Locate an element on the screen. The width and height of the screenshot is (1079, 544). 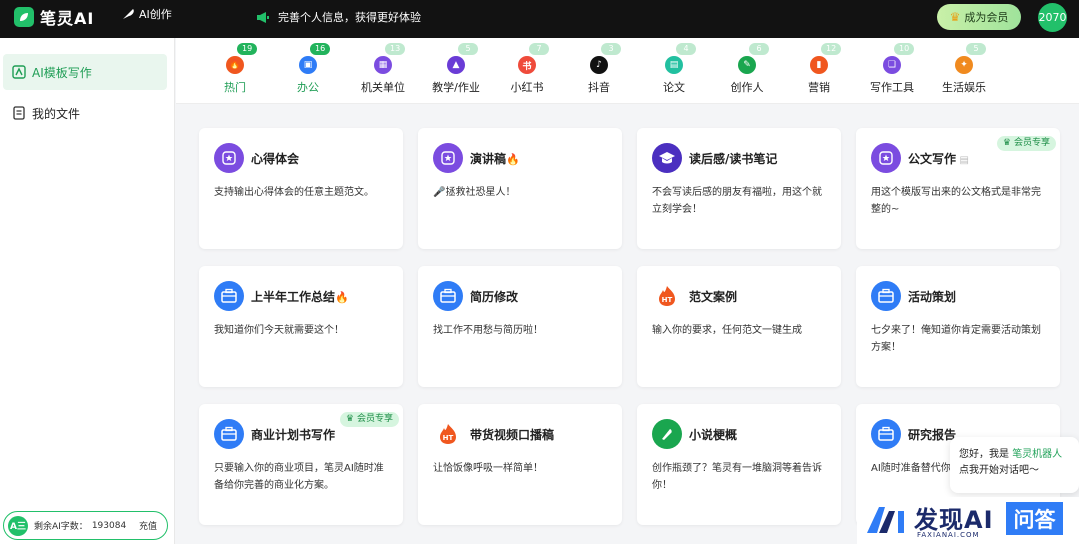
tab-count-badge: 3 is located at coordinates (611, 49).